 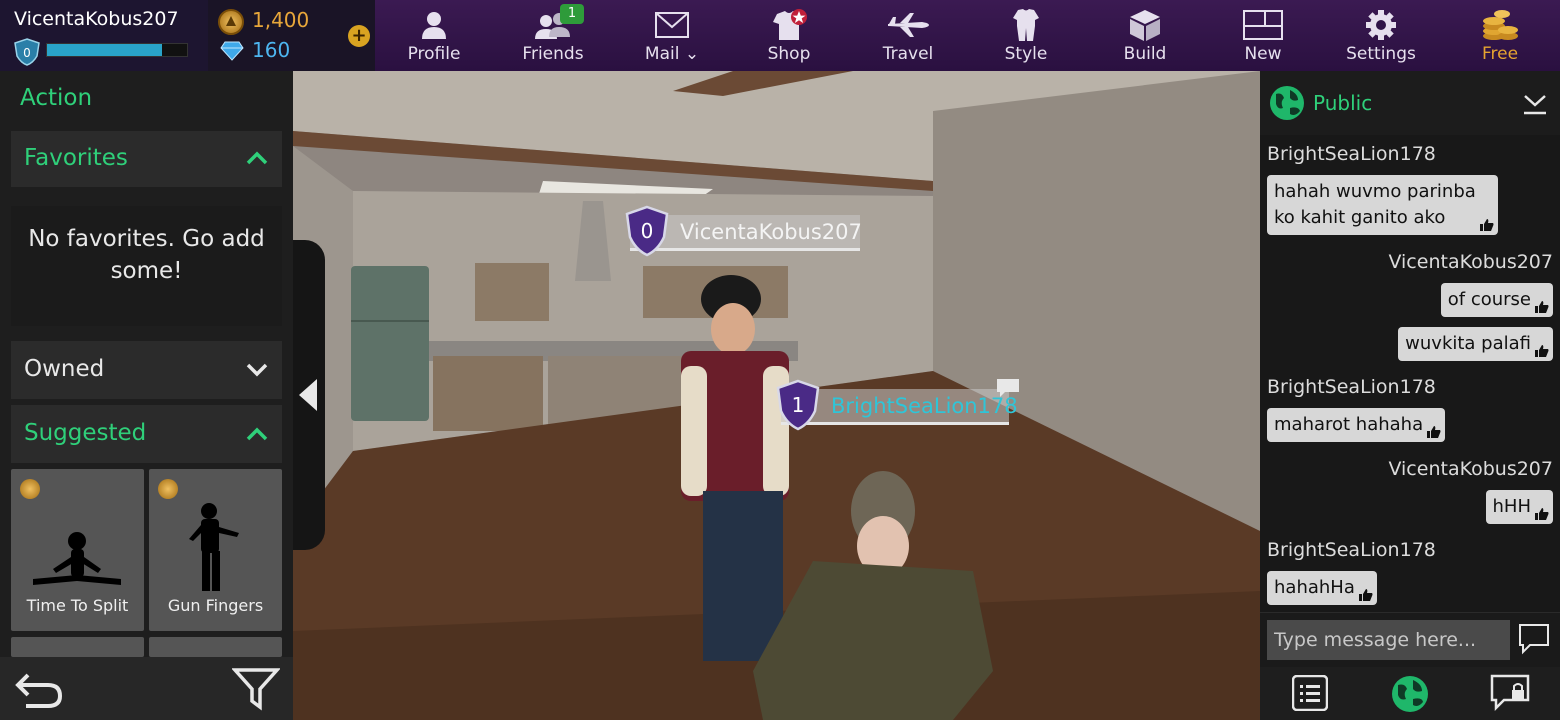 I want to click on nav-build: Build, so click(x=1145, y=35).